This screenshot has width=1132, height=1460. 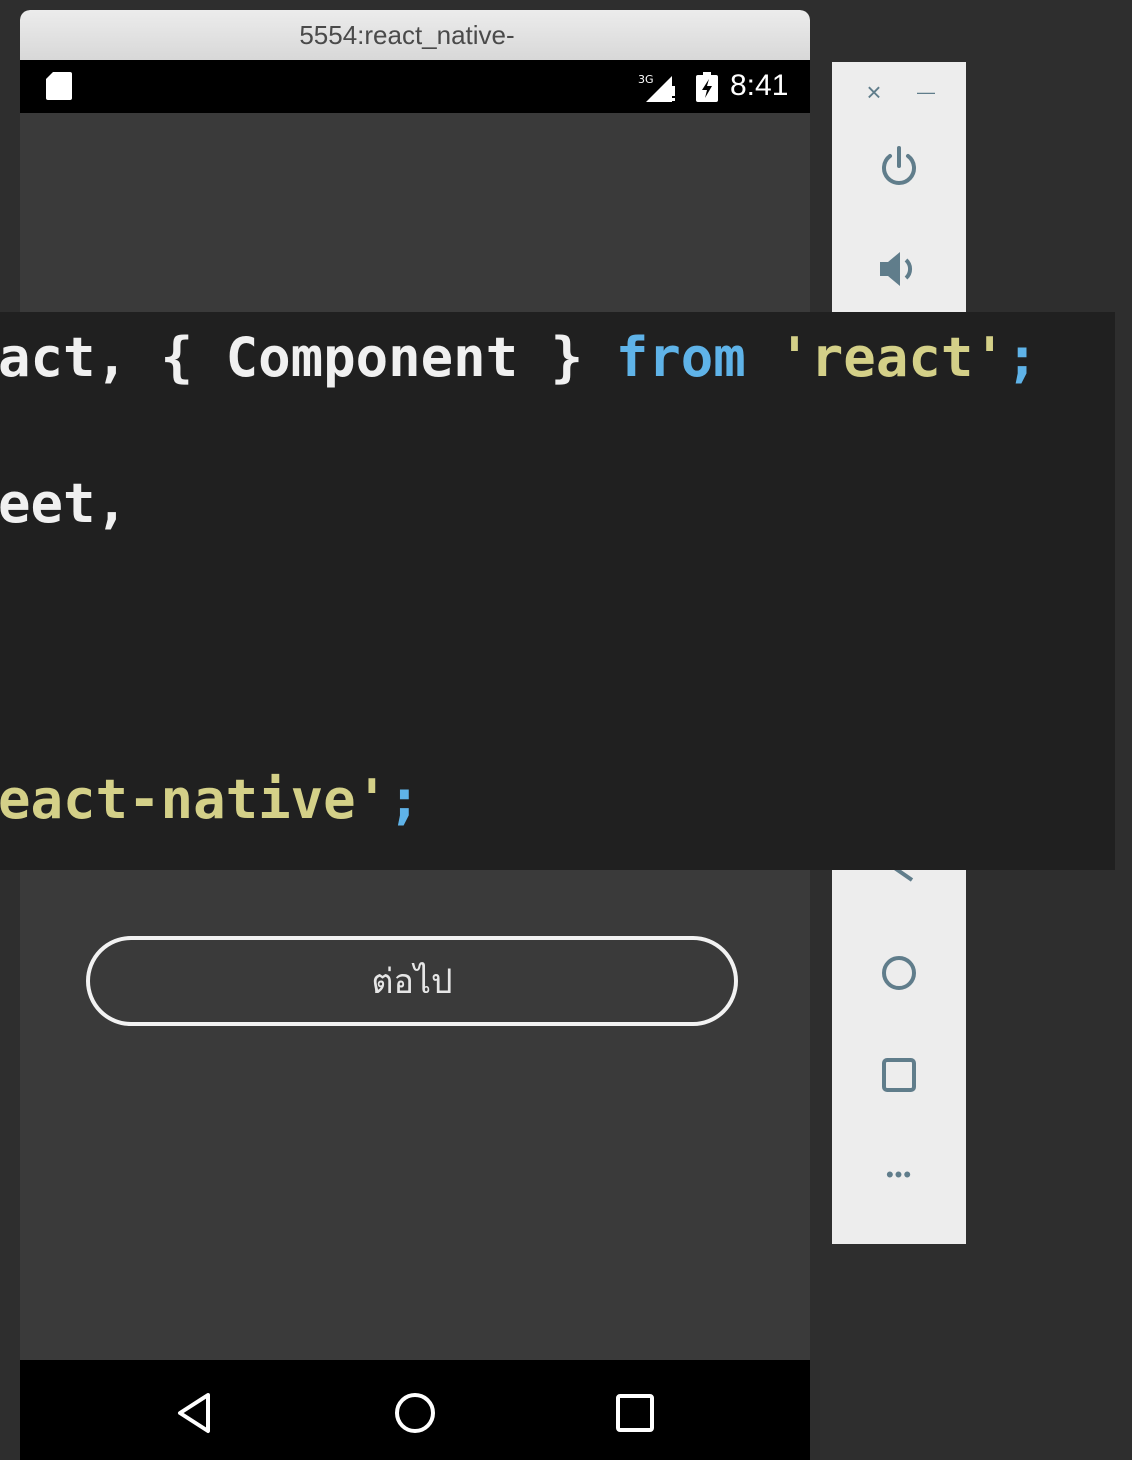 What do you see at coordinates (407, 34) in the screenshot?
I see `window-title: 5554:react_native-` at bounding box center [407, 34].